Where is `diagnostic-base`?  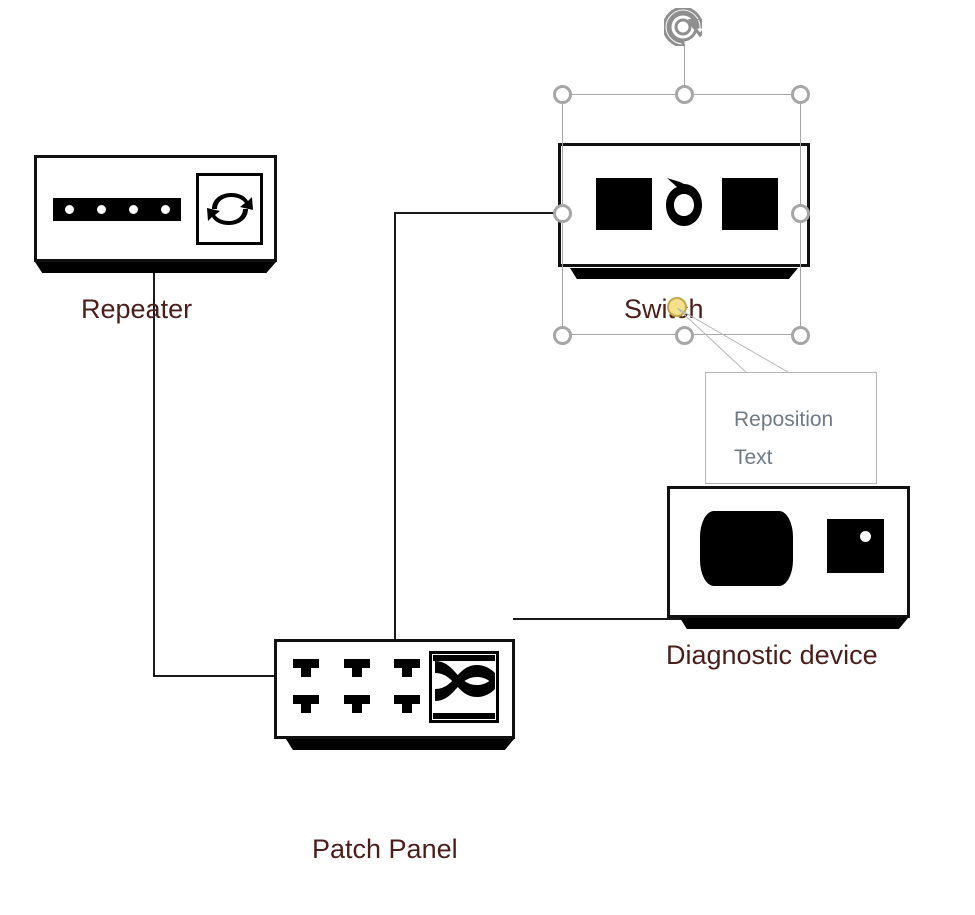
diagnostic-base is located at coordinates (794, 623).